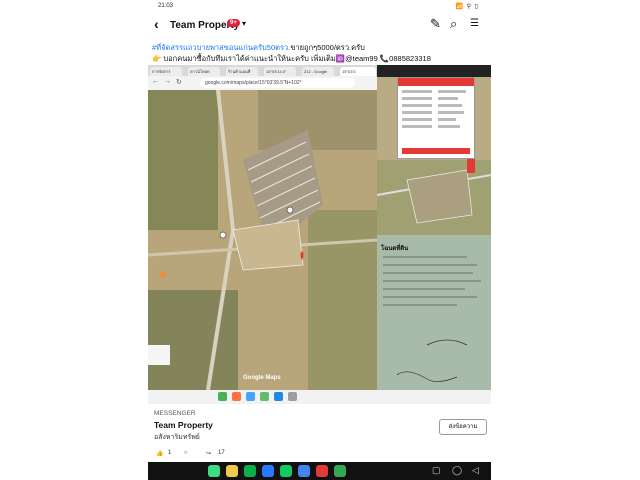 The height and width of the screenshot is (480, 640). What do you see at coordinates (457, 470) in the screenshot?
I see `home-icon: ◯` at bounding box center [457, 470].